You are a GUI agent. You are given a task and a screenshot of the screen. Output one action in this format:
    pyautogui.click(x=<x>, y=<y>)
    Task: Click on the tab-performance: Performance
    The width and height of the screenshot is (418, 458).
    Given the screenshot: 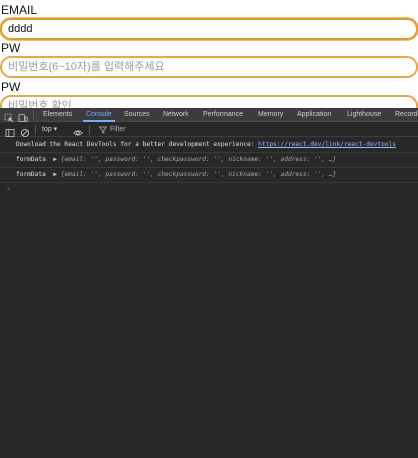 What is the action you would take?
    pyautogui.click(x=223, y=115)
    